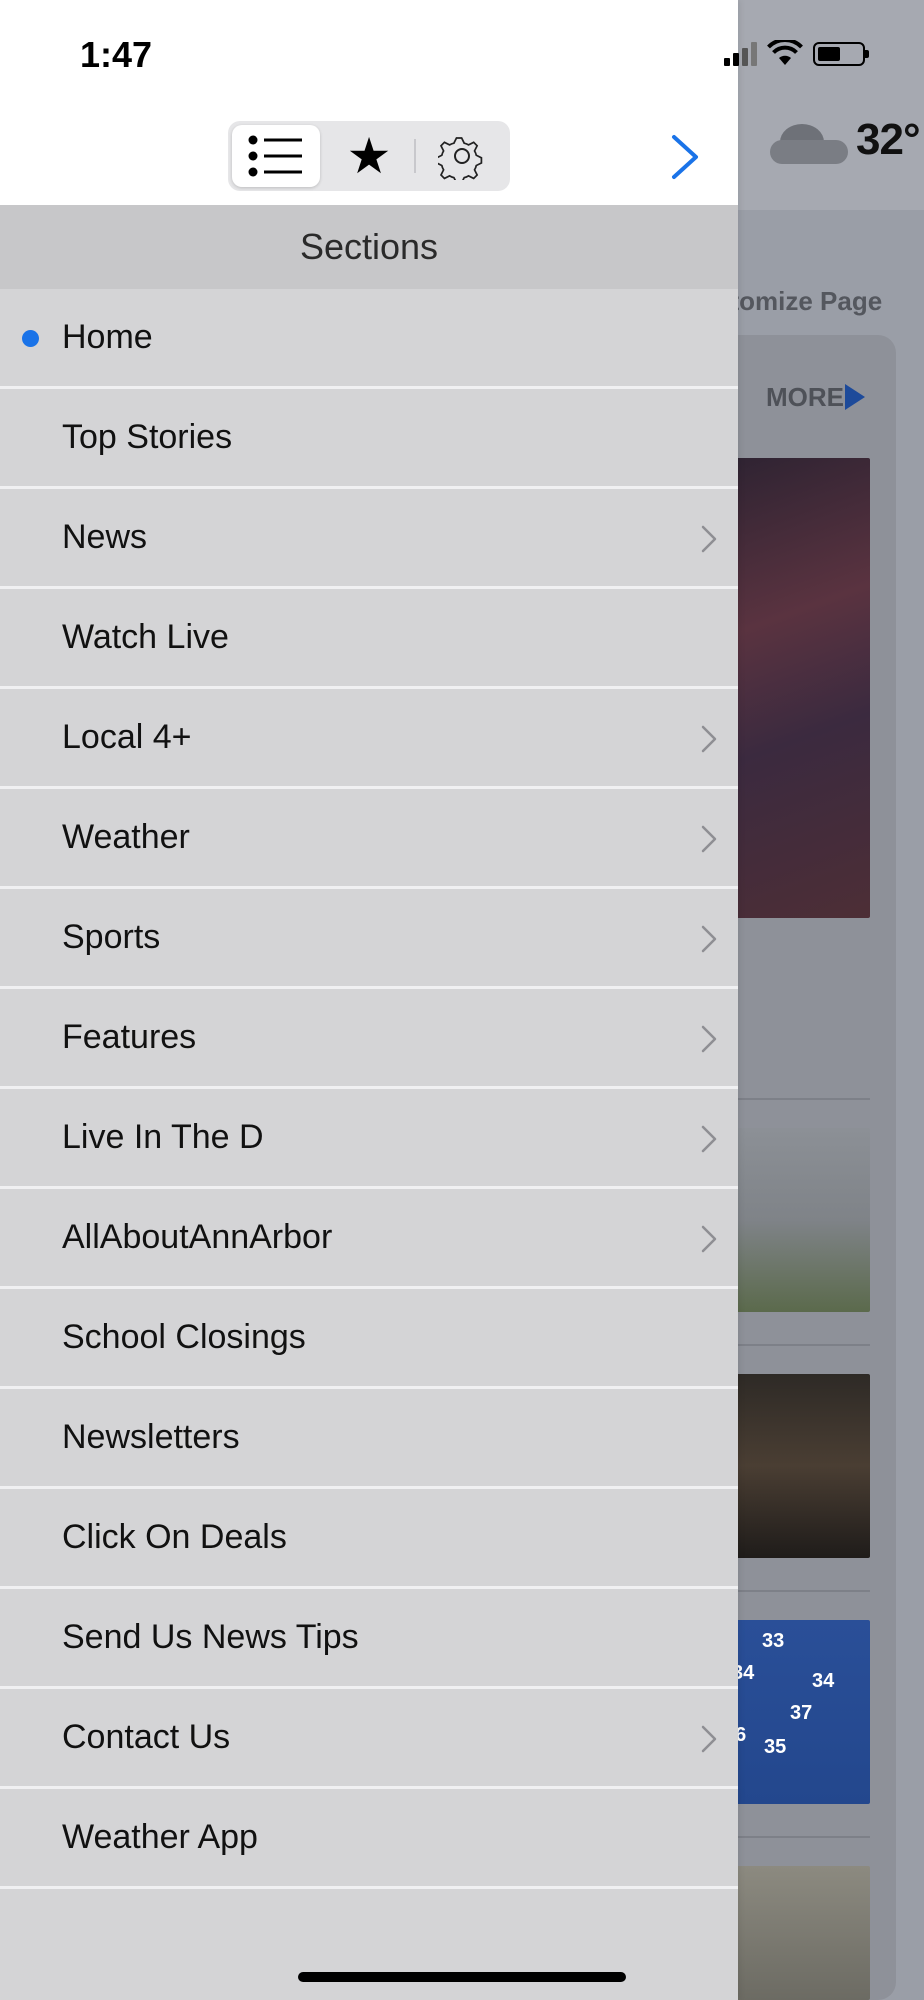  What do you see at coordinates (462, 1977) in the screenshot?
I see `home-indicator` at bounding box center [462, 1977].